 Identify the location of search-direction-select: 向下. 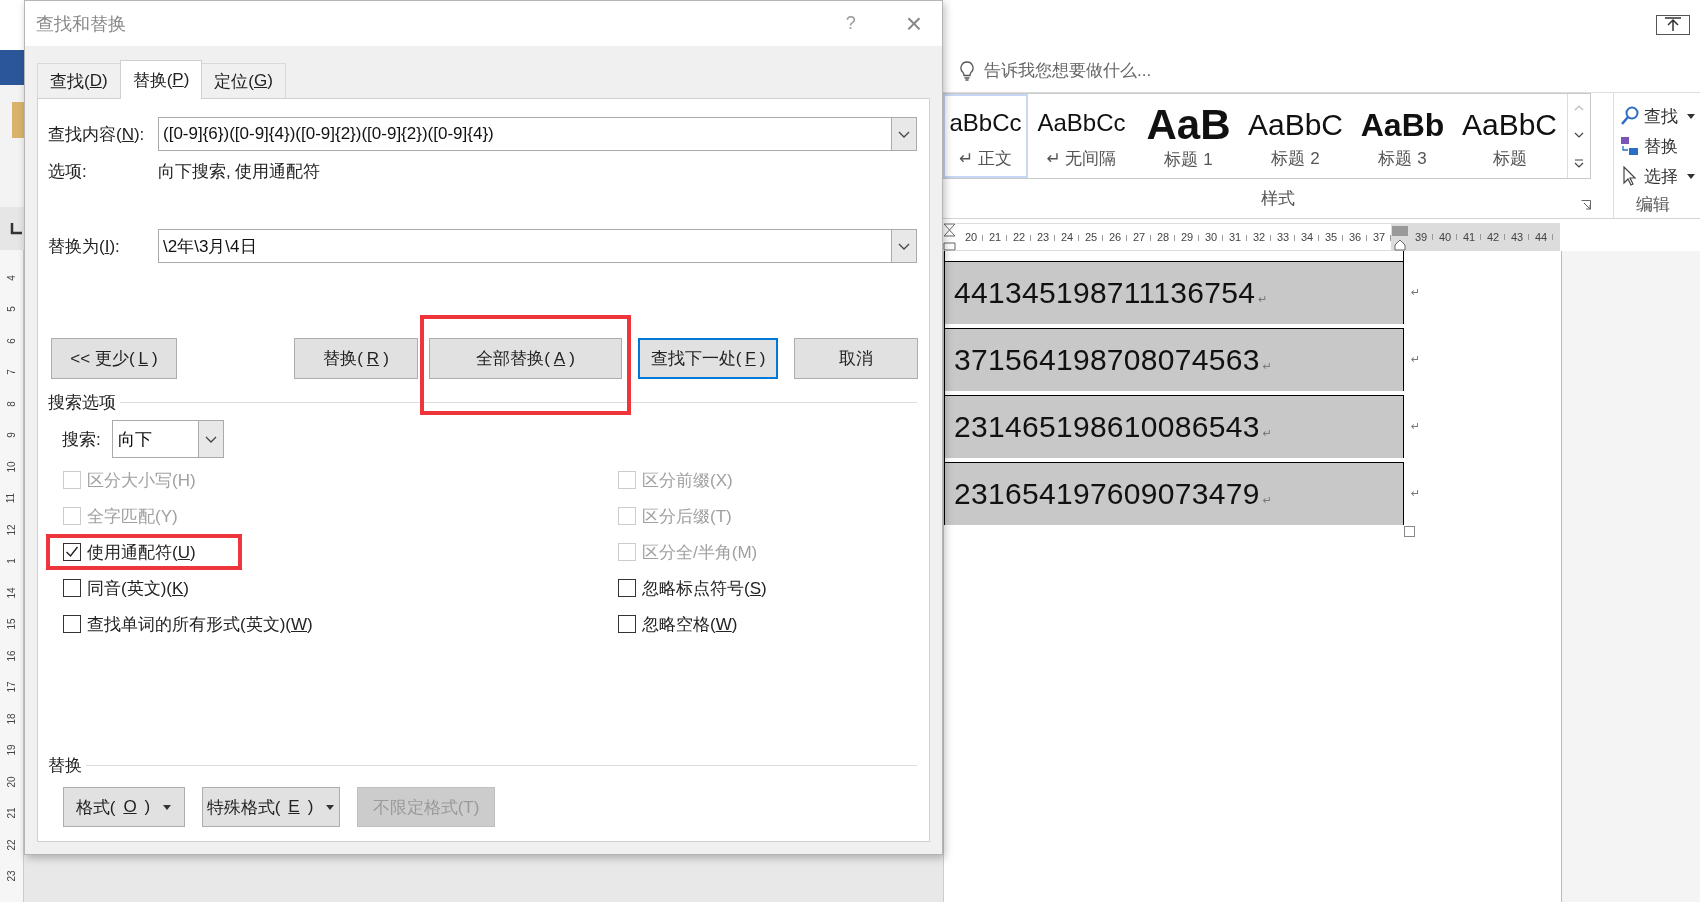
(168, 439).